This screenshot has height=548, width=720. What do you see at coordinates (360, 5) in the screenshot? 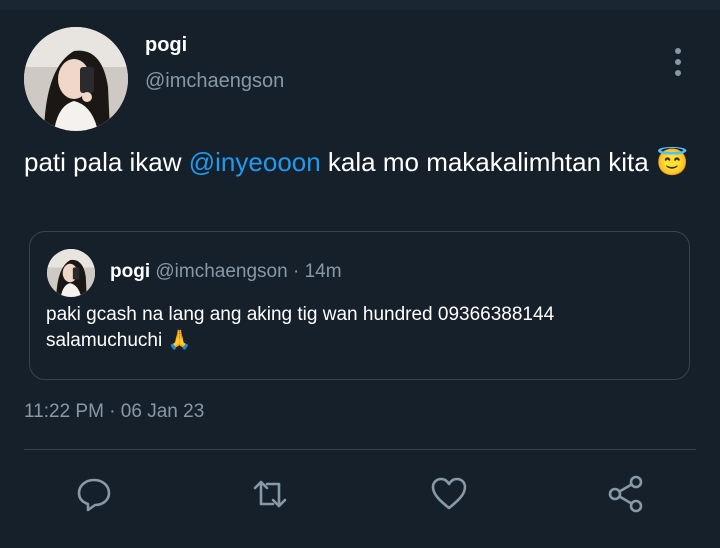
I see `top-divider` at bounding box center [360, 5].